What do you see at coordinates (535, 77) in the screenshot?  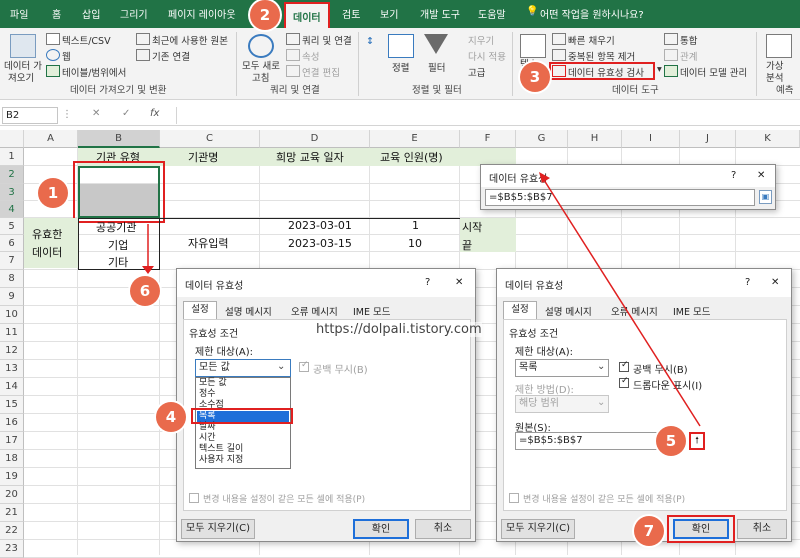 I see `step-badge-3: 3` at bounding box center [535, 77].